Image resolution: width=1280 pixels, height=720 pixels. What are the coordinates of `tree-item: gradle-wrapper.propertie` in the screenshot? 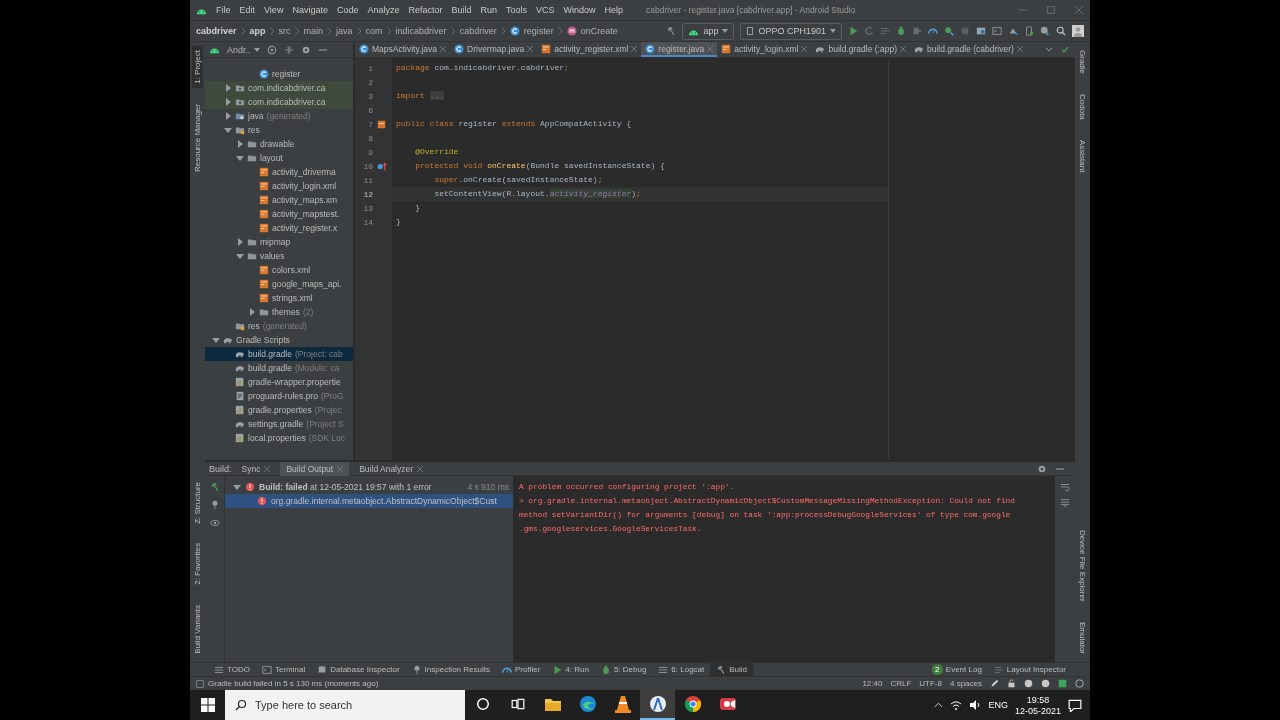 It's located at (279, 382).